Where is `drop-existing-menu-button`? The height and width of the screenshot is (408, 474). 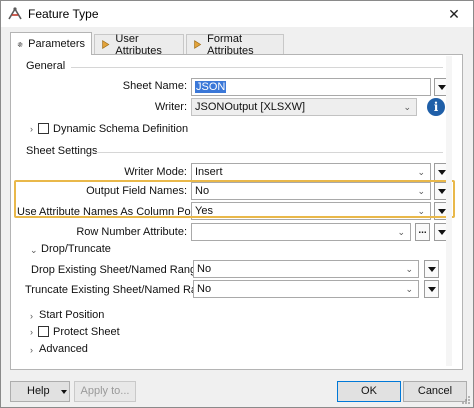 drop-existing-menu-button is located at coordinates (431, 269).